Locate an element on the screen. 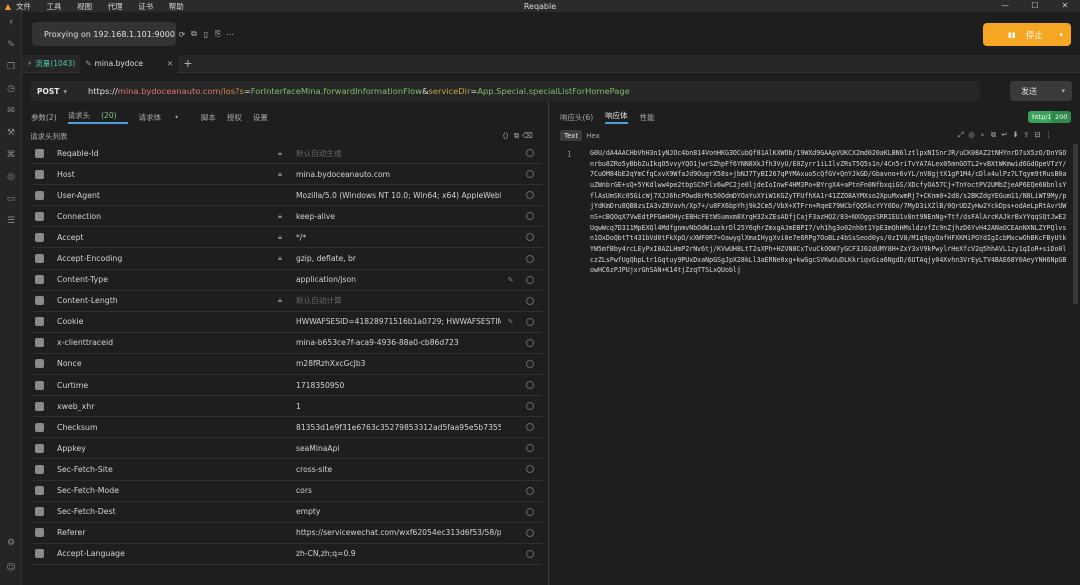 The height and width of the screenshot is (585, 1080). header-row: Accept 🔒︎ */* is located at coordinates (286, 238).